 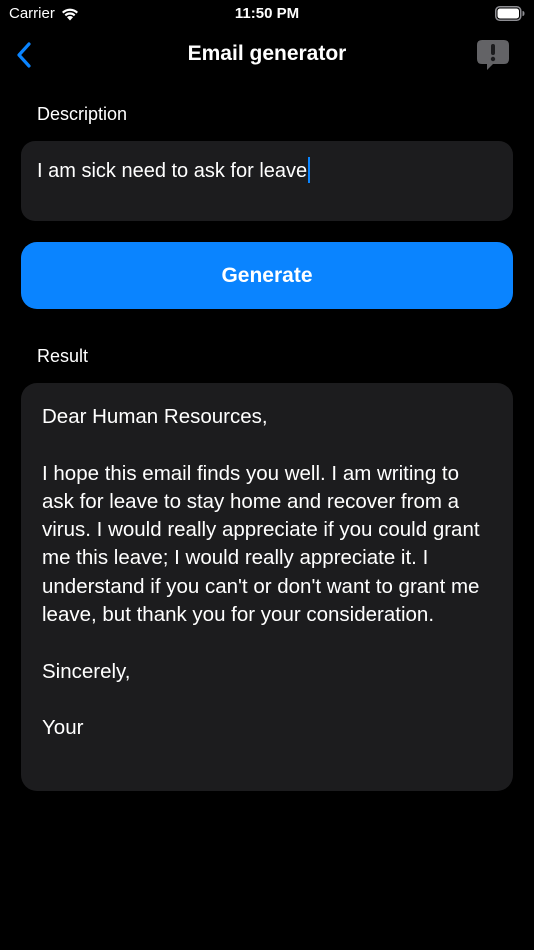 What do you see at coordinates (309, 170) in the screenshot?
I see `text-cursor` at bounding box center [309, 170].